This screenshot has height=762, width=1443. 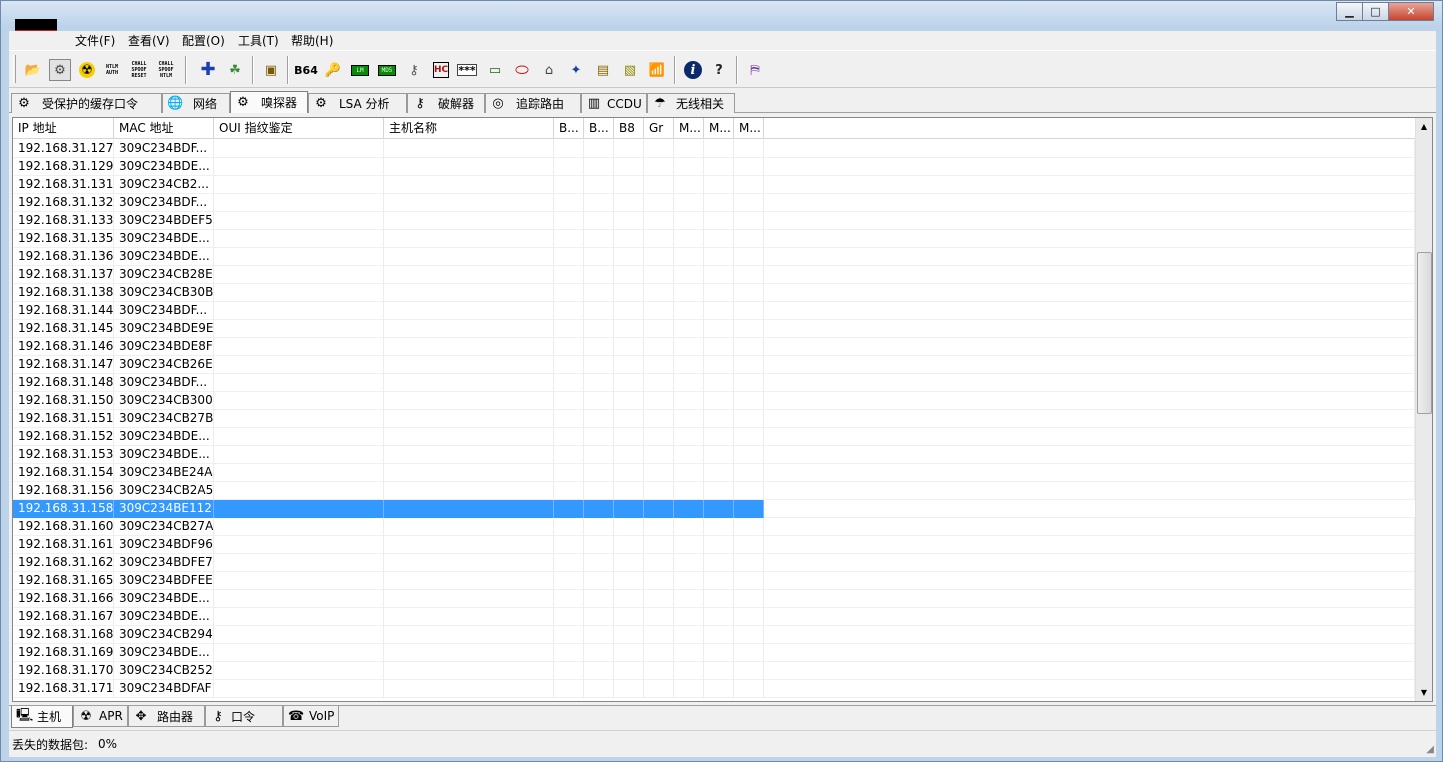 I want to click on vertical-scrollbar: ▲ ▼, so click(x=1423, y=409).